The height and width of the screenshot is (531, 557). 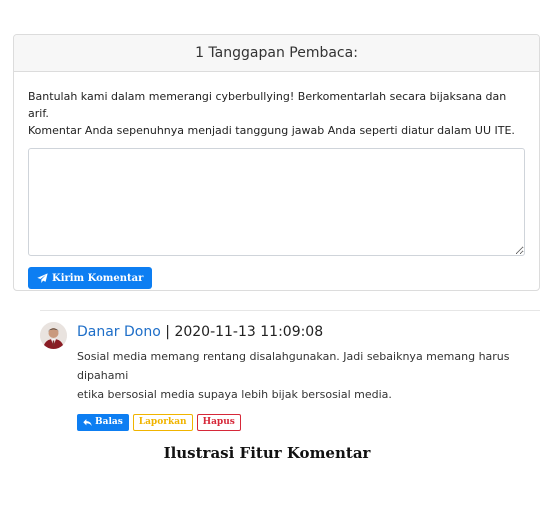 I want to click on comment-actions: Balas Laporkan Hapus, so click(x=312, y=422).